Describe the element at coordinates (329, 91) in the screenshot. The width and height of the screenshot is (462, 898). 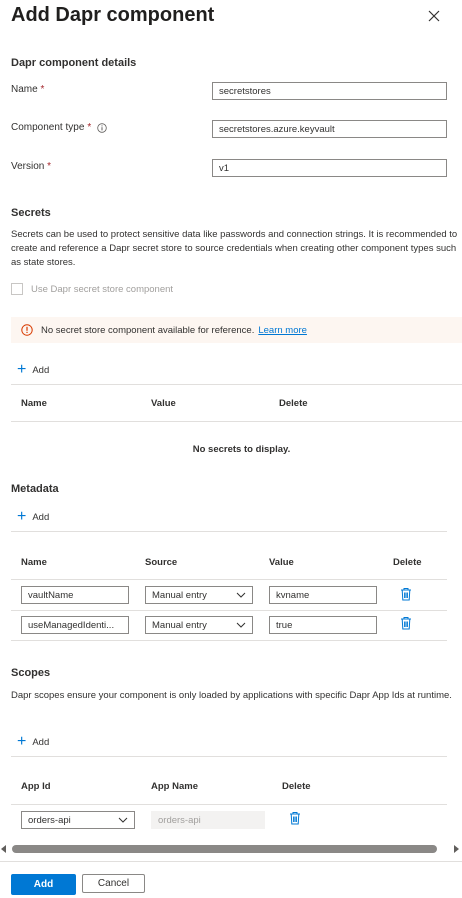
I see `name-input: secretstores` at that location.